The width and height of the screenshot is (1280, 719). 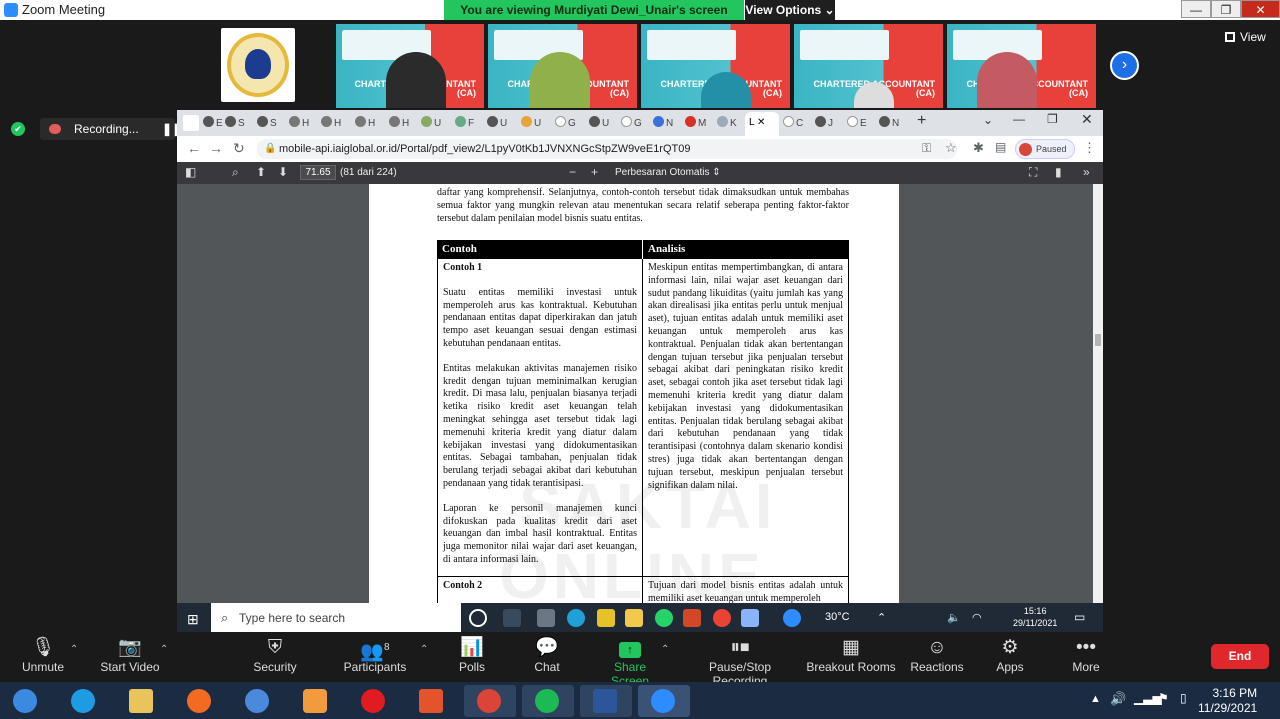 I want to click on opera-icon, so click(x=374, y=701).